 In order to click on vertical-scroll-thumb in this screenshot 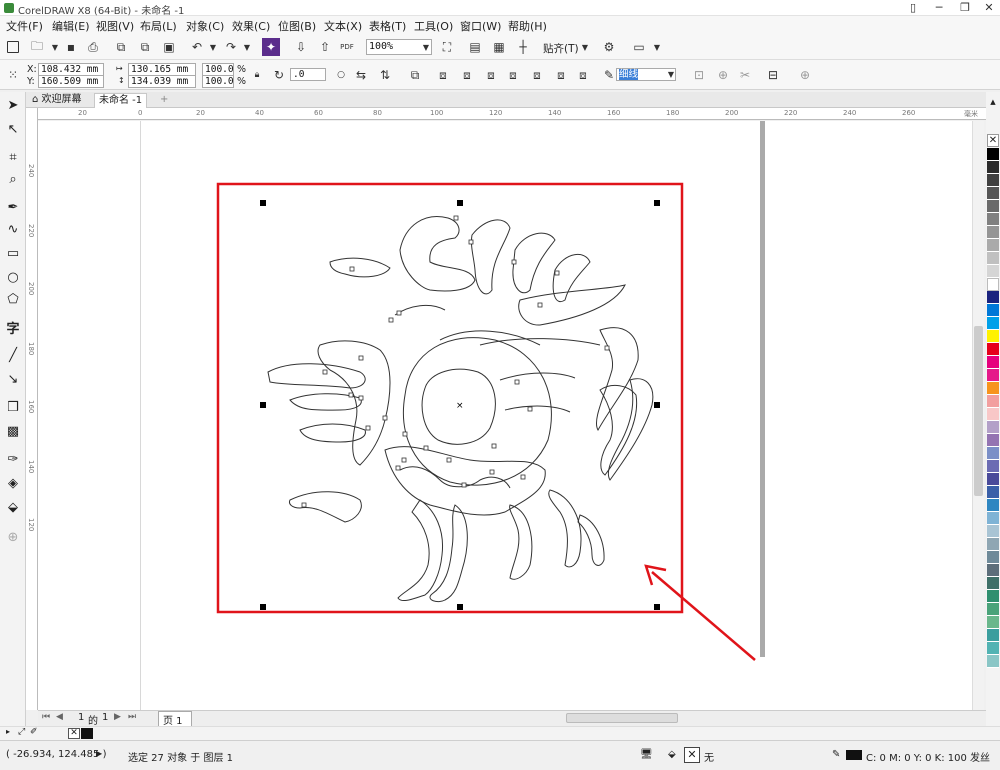, I will do `click(978, 411)`.